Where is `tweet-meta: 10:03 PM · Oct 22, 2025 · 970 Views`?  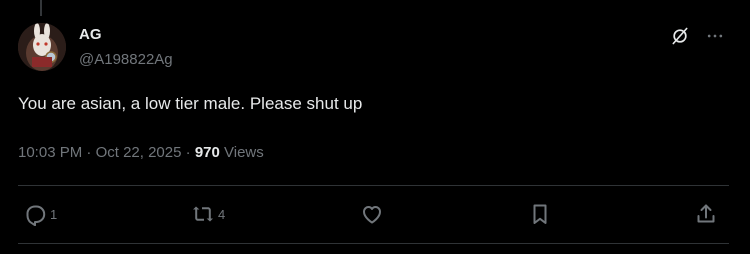 tweet-meta: 10:03 PM · Oct 22, 2025 · 970 Views is located at coordinates (141, 153).